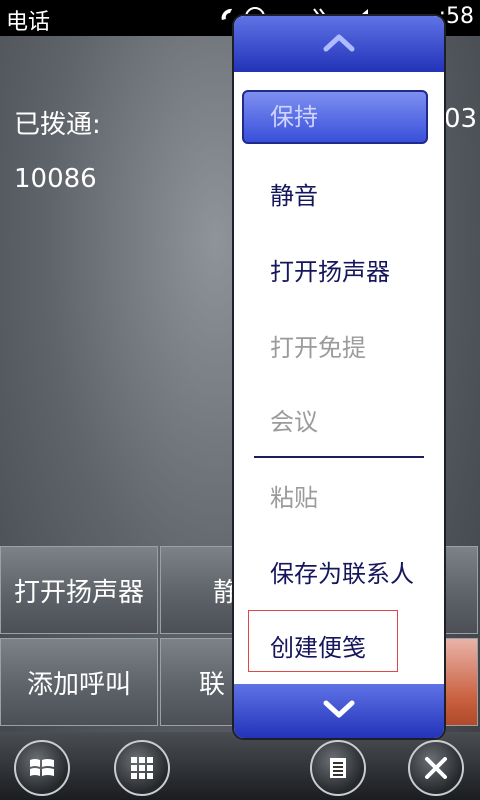 Image resolution: width=480 pixels, height=800 pixels. Describe the element at coordinates (42, 768) in the screenshot. I see `windows-start-icon` at that location.